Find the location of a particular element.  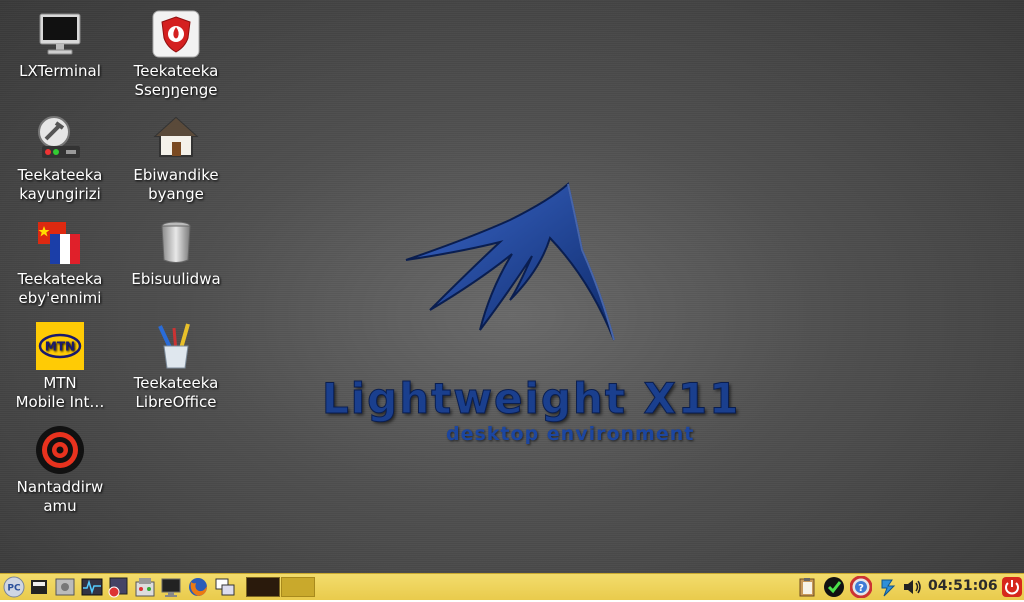

desktop-icon-firewall: Teekateeka Sseŋŋenge is located at coordinates (176, 55).